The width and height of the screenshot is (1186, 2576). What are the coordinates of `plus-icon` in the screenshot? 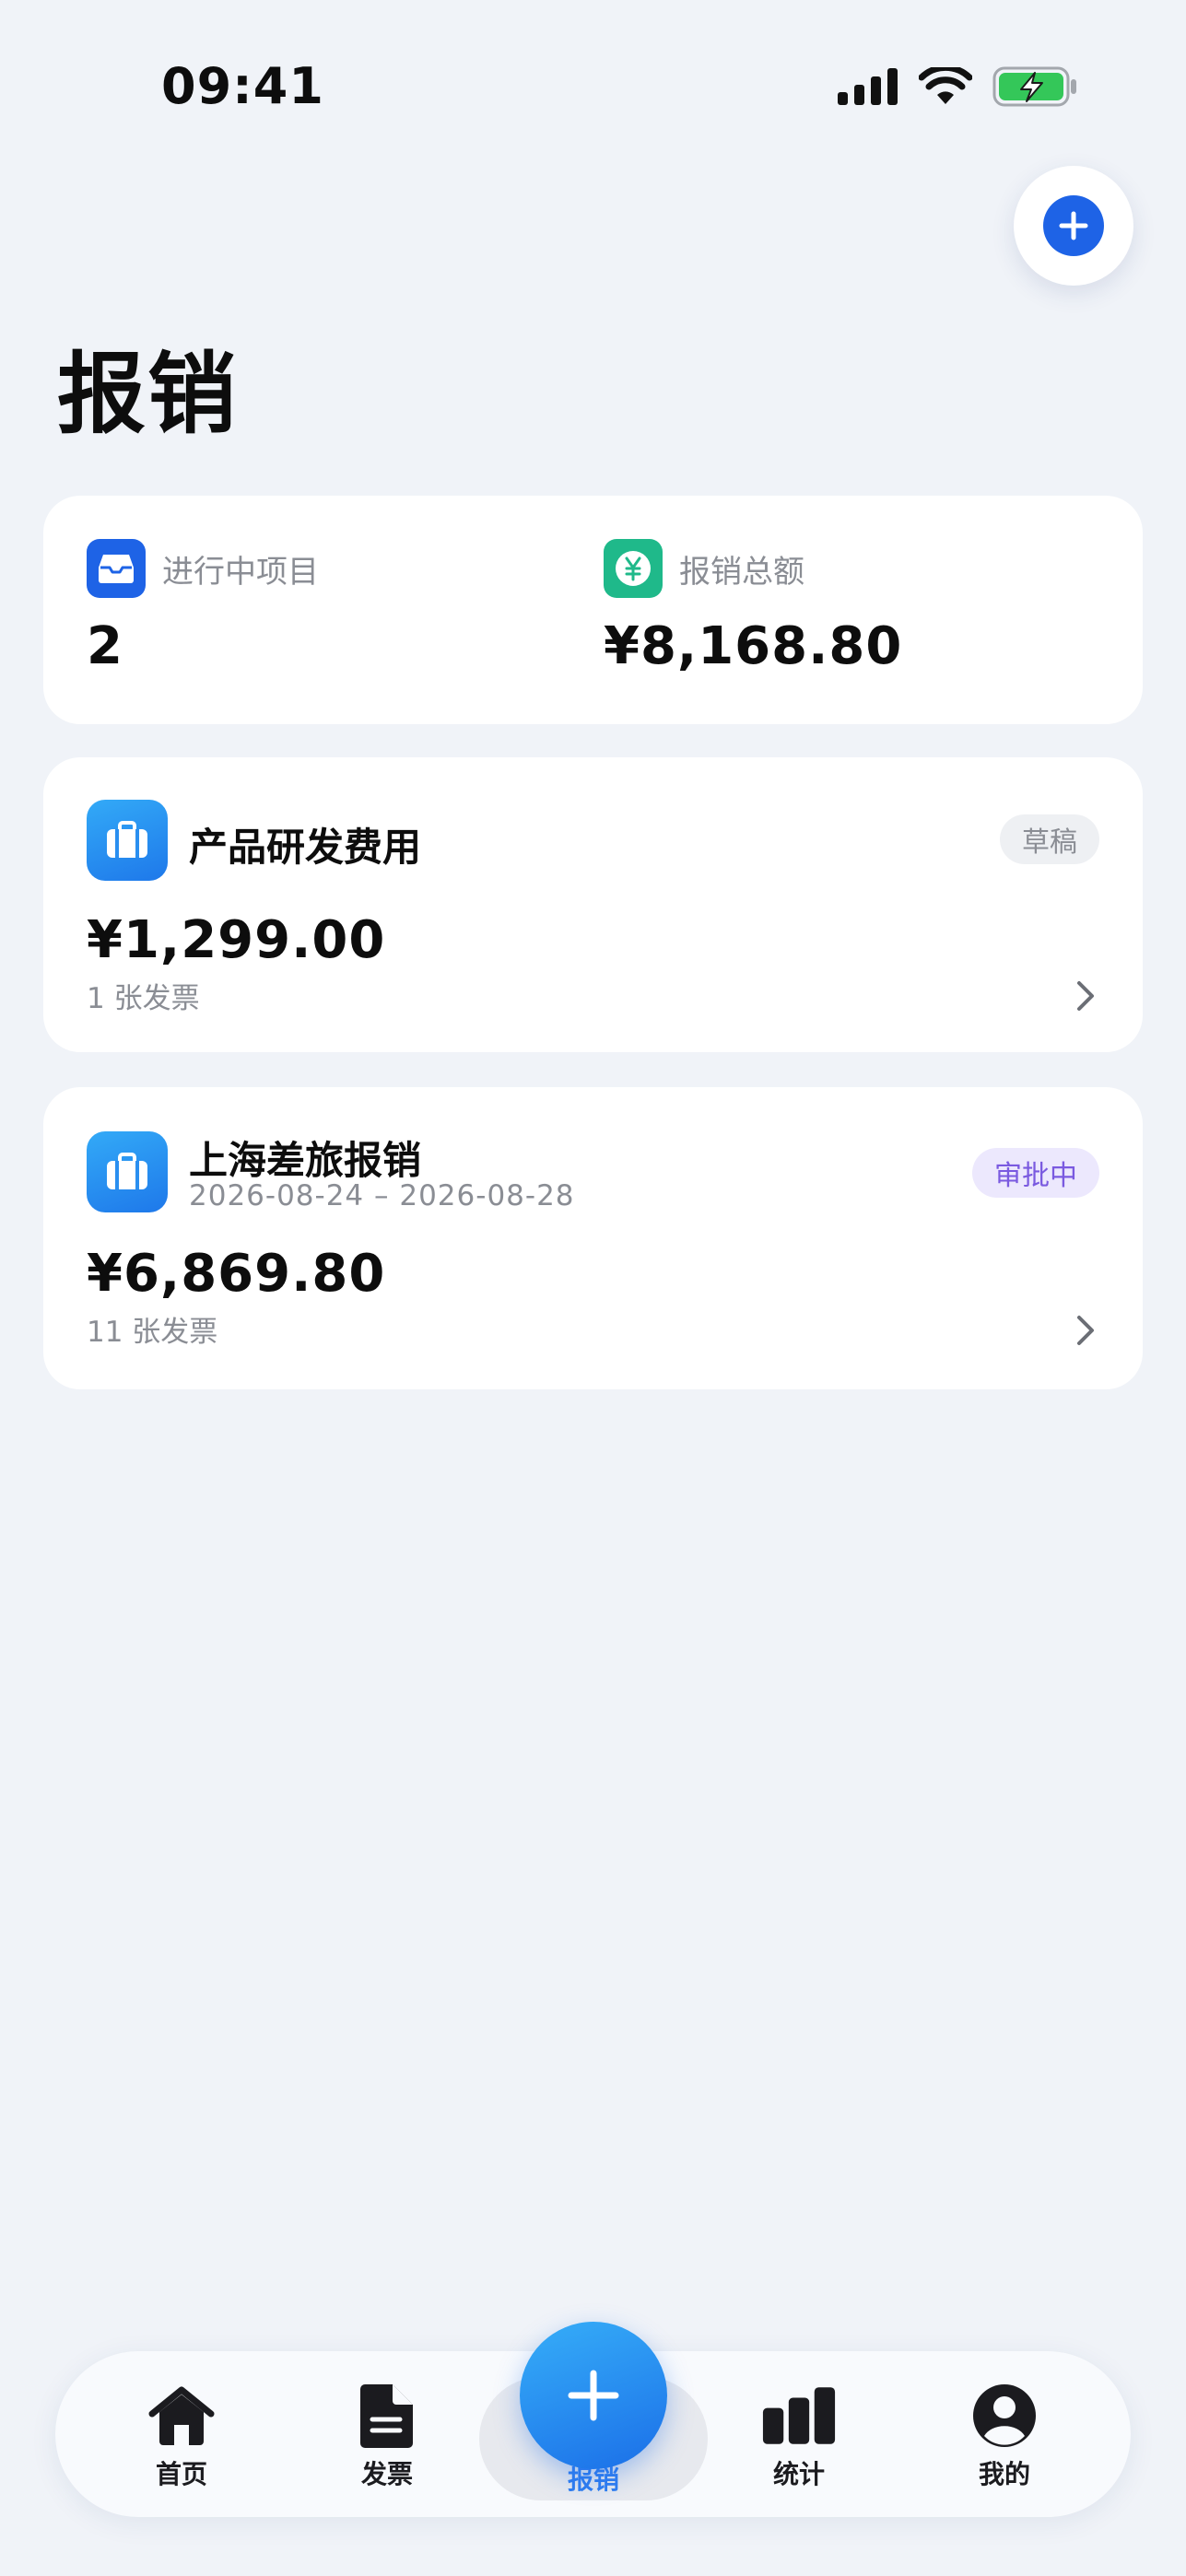 It's located at (593, 2395).